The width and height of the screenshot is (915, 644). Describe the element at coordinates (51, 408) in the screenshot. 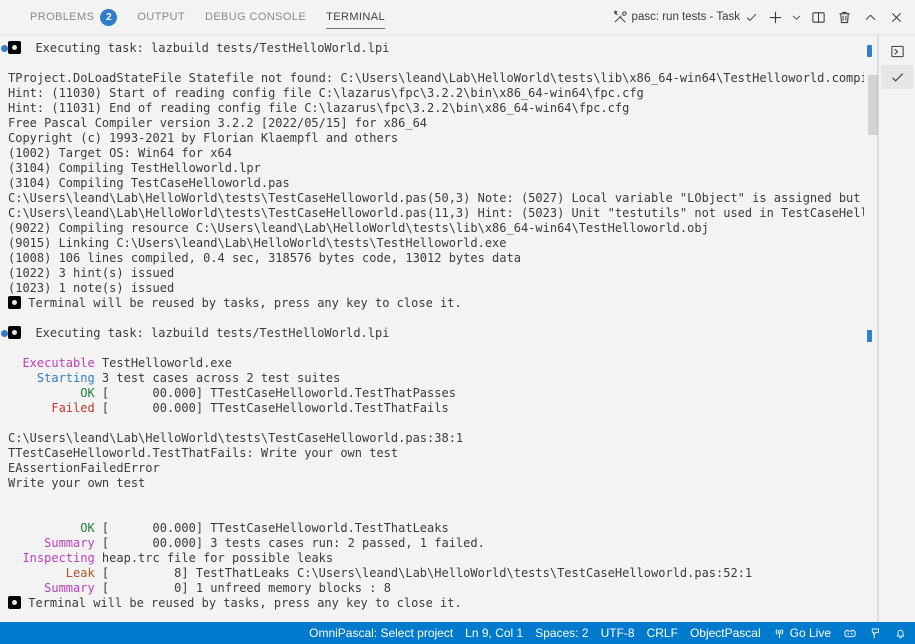

I see `terminal-line-segment: Failed` at that location.